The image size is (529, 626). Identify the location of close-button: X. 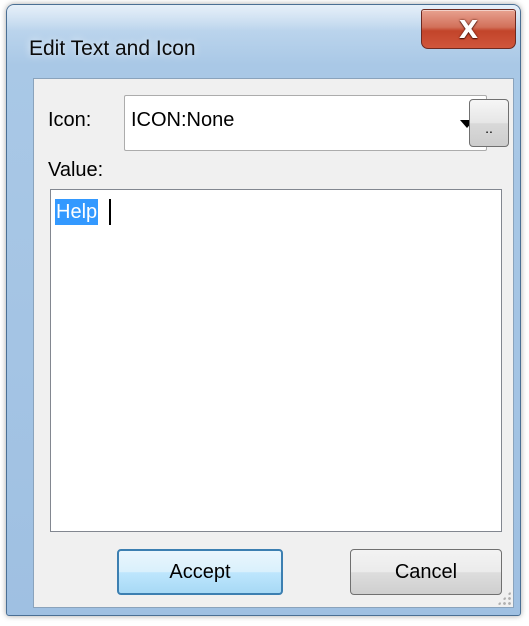
(468, 29).